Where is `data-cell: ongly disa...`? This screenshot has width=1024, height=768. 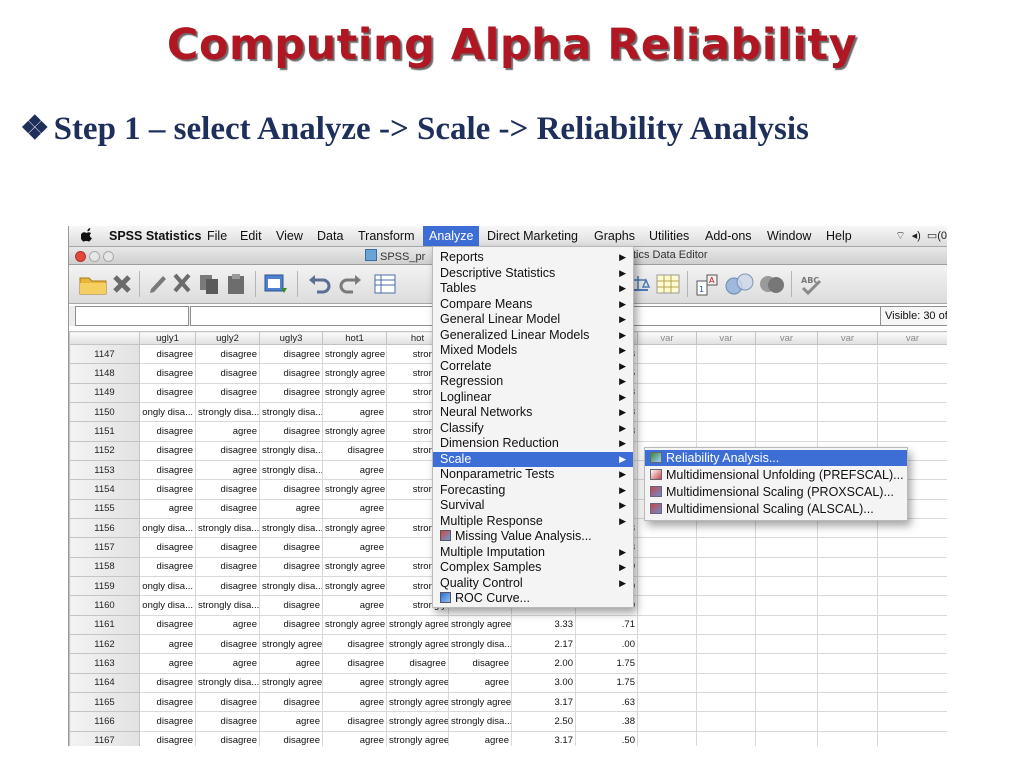
data-cell: ongly disa... is located at coordinates (167, 586).